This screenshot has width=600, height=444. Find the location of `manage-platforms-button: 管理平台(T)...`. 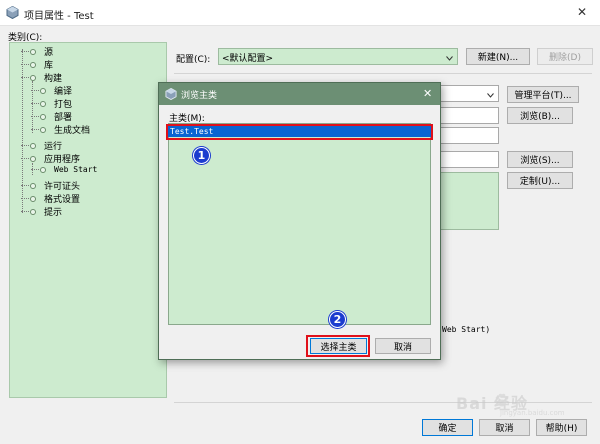

manage-platforms-button: 管理平台(T)... is located at coordinates (543, 94).